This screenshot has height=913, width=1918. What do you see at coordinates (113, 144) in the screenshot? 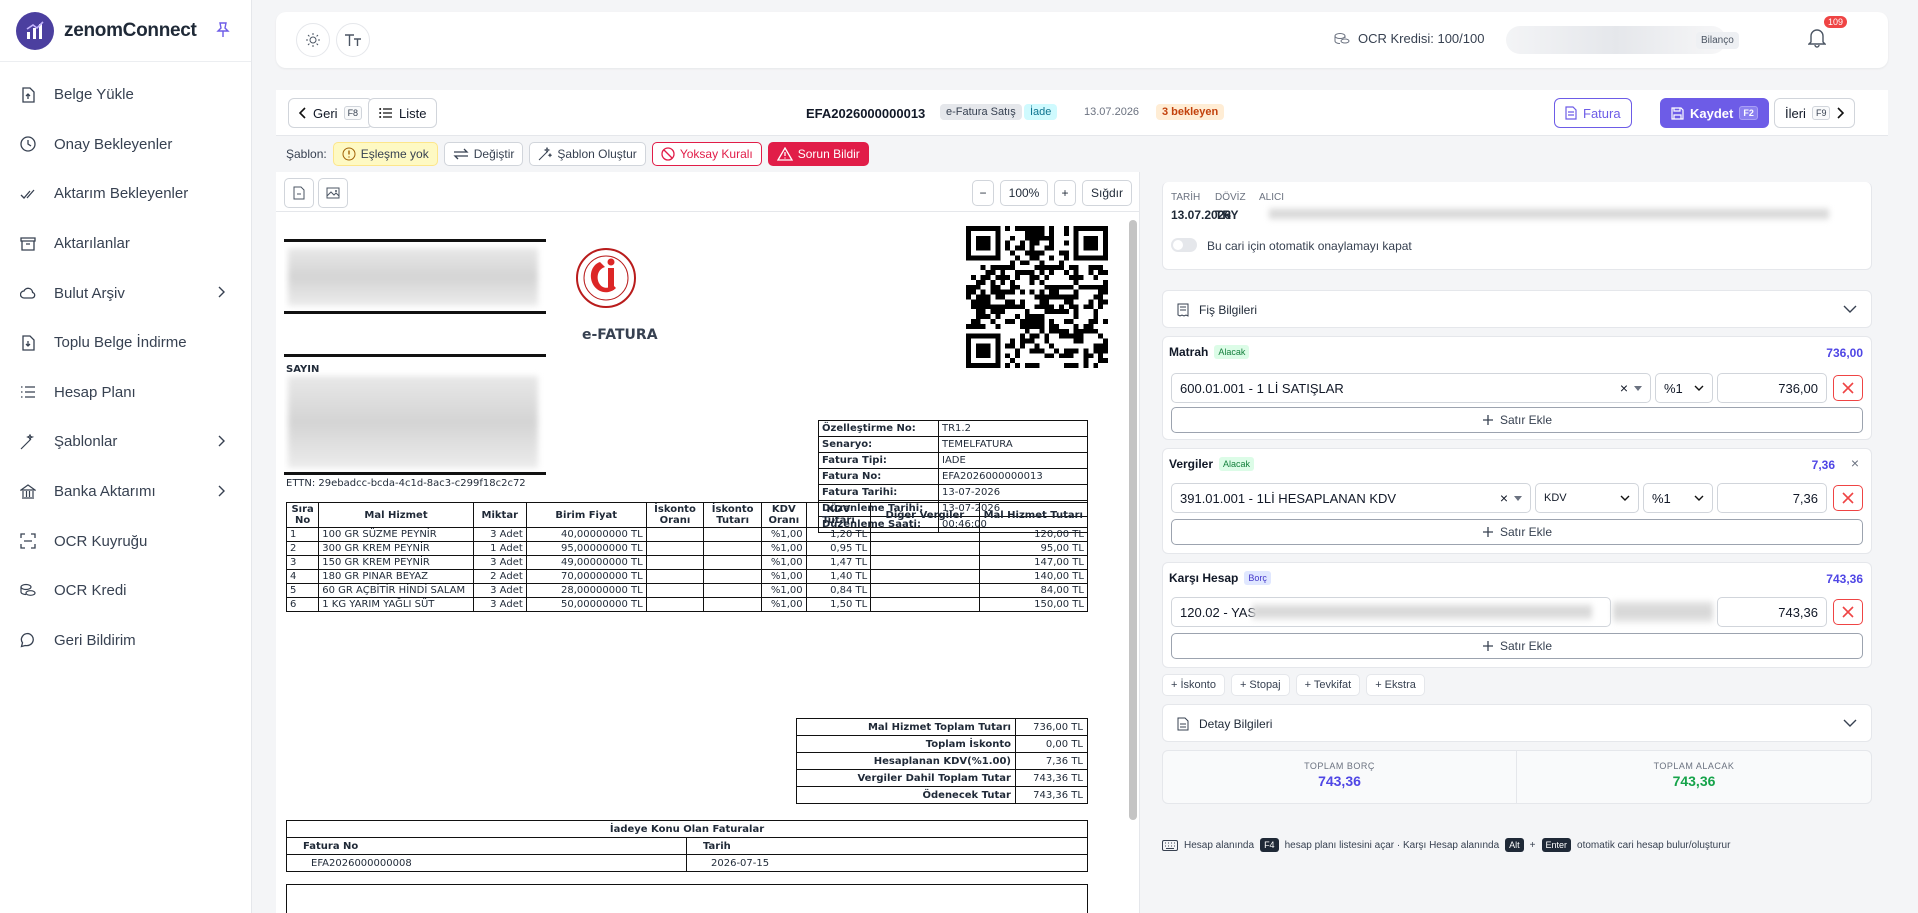
I see `sidebar-item-label: Onay Bekleyenler` at bounding box center [113, 144].